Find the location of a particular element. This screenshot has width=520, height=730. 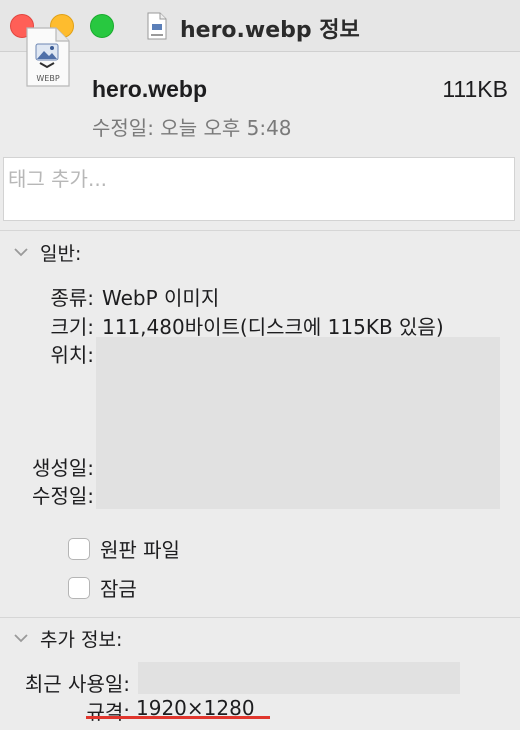

kind-value: WebP 이미지 is located at coordinates (161, 298).